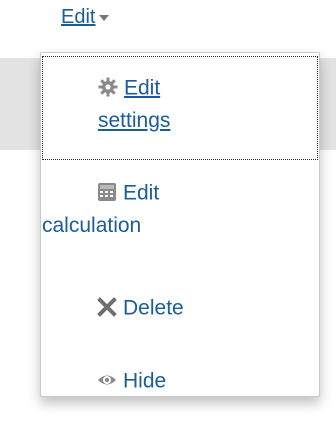 This screenshot has height=432, width=336. Describe the element at coordinates (107, 191) in the screenshot. I see `calculator-icon` at that location.